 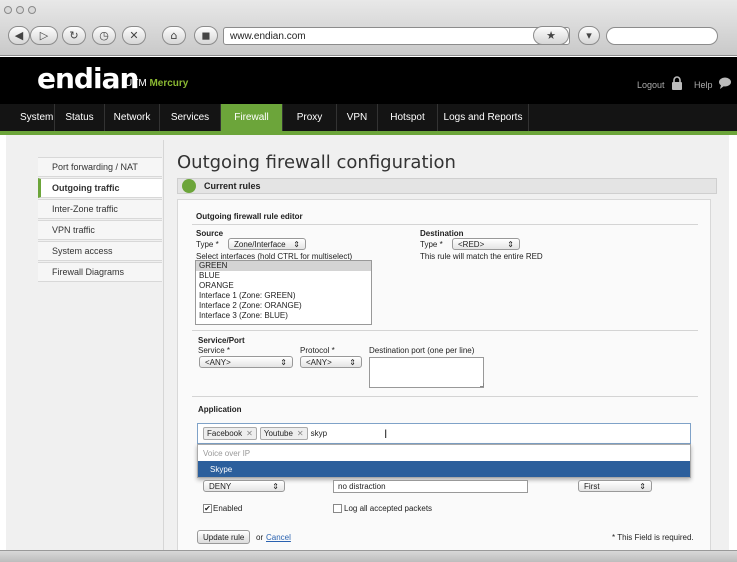 I want to click on checkmark-icon: ✔, so click(x=207, y=508).